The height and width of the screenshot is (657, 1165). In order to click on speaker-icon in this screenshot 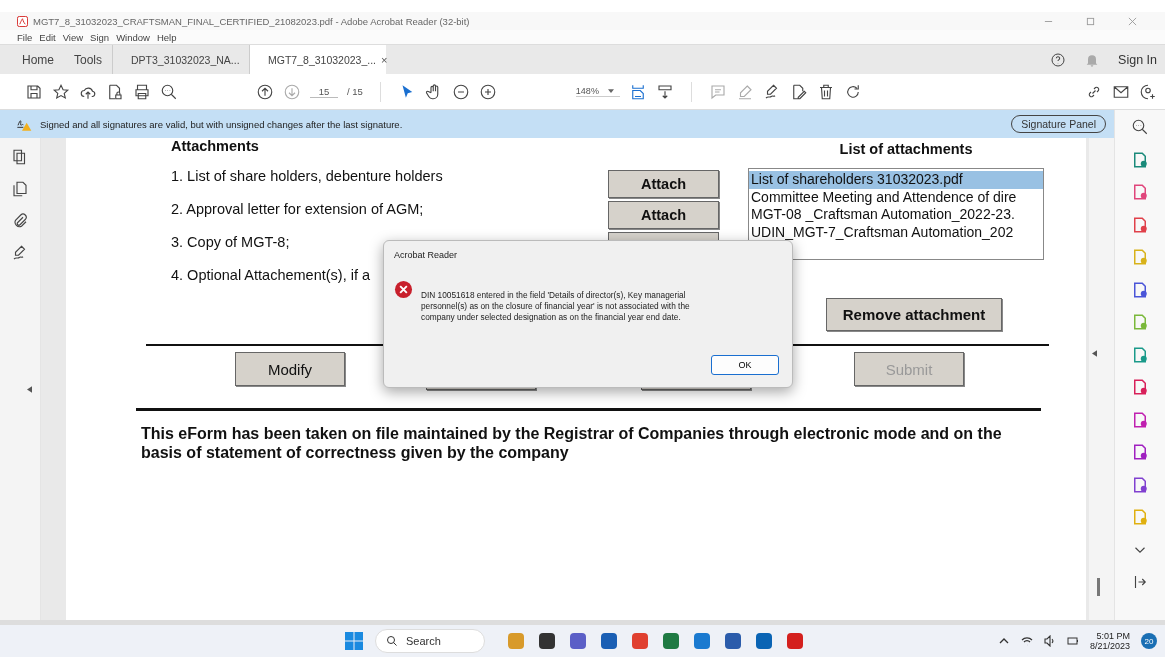, I will do `click(1049, 641)`.